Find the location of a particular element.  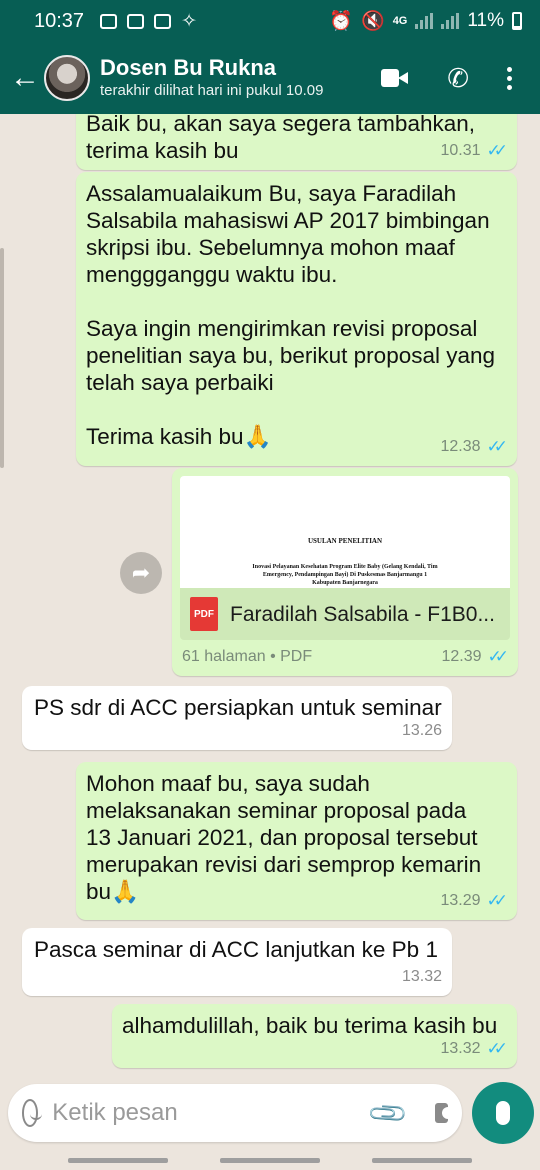

status-time: 10:37 is located at coordinates (59, 20).